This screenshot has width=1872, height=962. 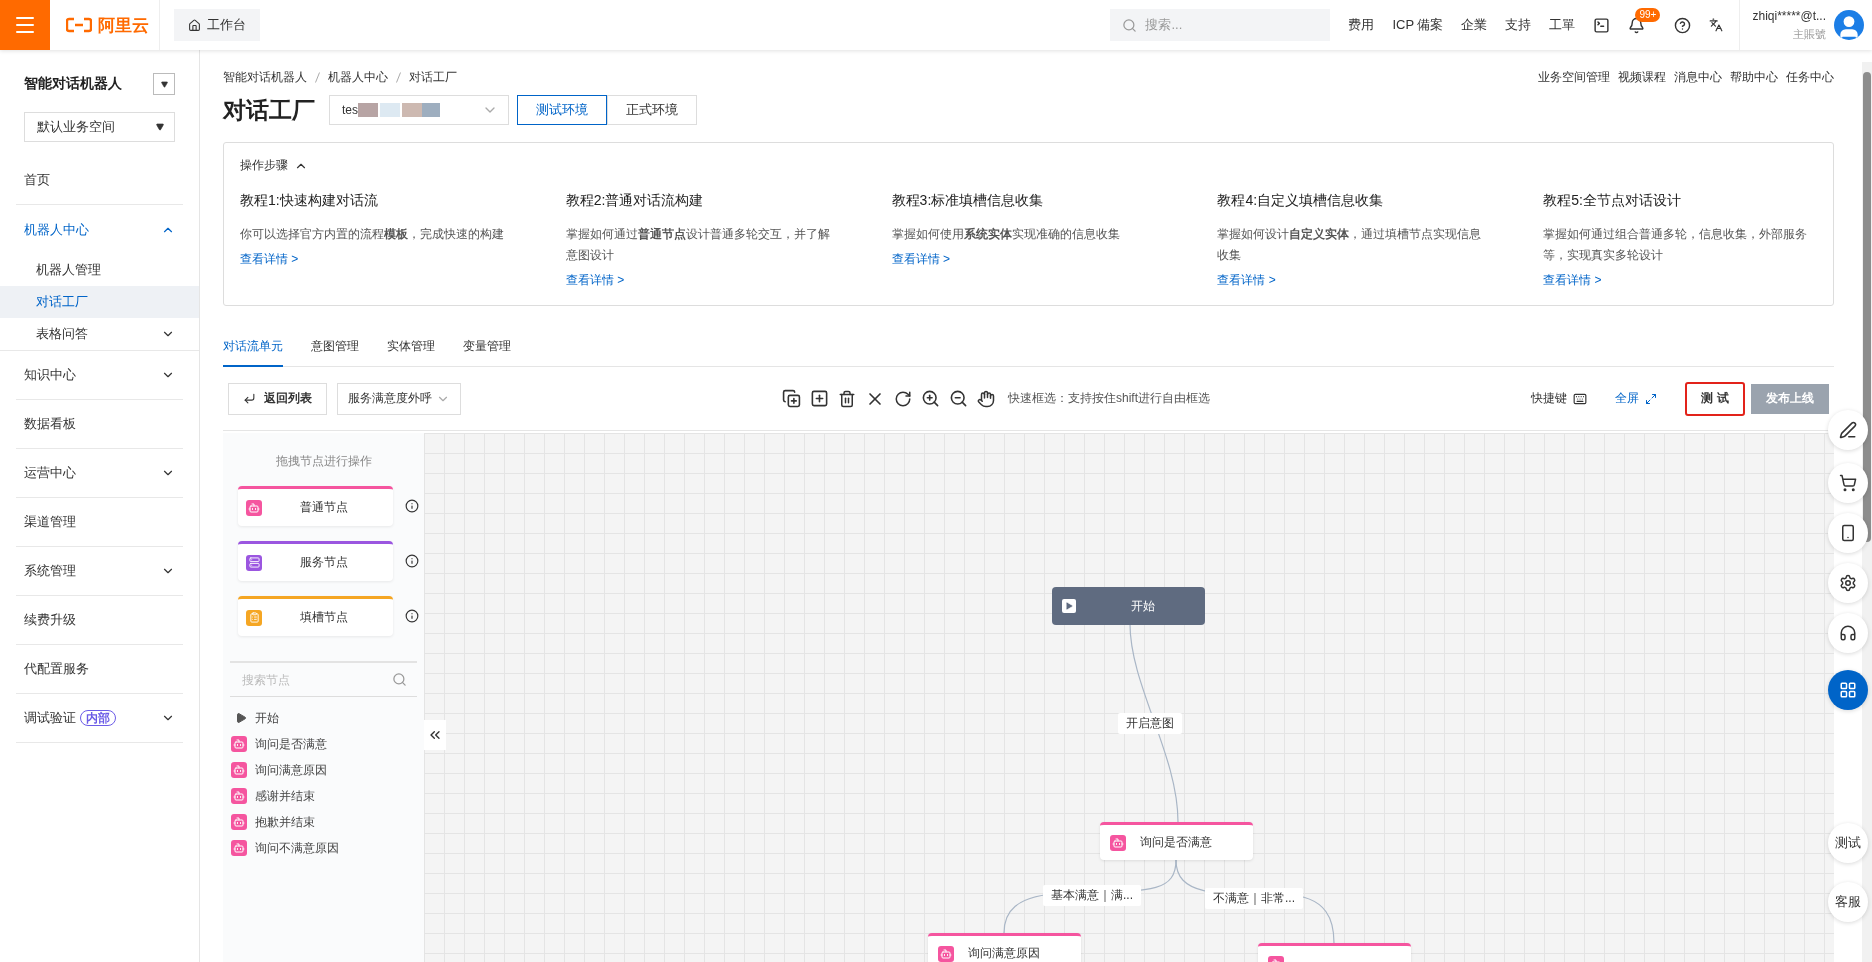 I want to click on tutorial-description: 你可以选择官方内置的流程模板，完成快速的构建, so click(x=372, y=234).